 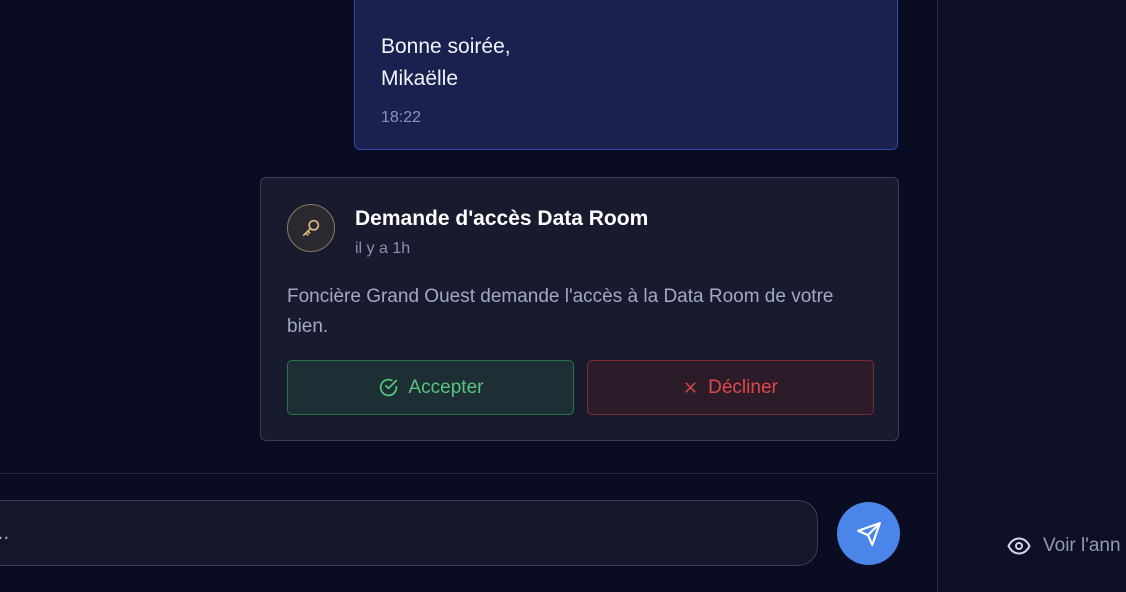 I want to click on send-button, so click(x=868, y=533).